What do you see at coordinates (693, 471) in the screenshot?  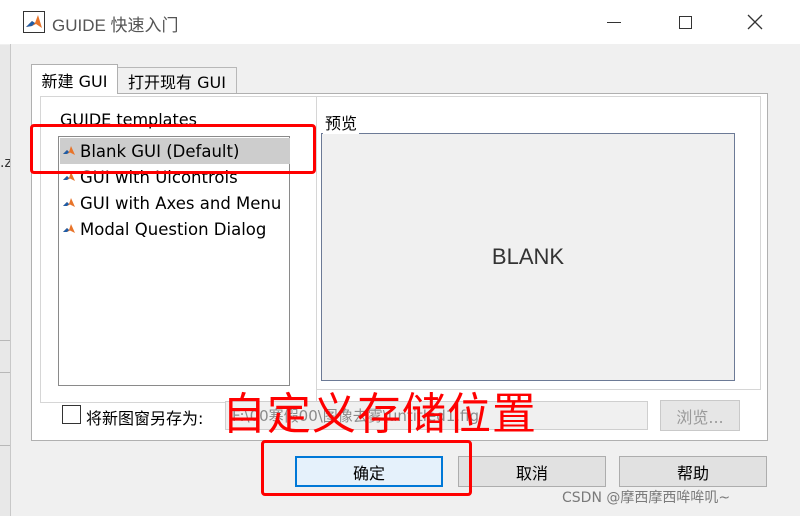 I see `help-button: 帮助` at bounding box center [693, 471].